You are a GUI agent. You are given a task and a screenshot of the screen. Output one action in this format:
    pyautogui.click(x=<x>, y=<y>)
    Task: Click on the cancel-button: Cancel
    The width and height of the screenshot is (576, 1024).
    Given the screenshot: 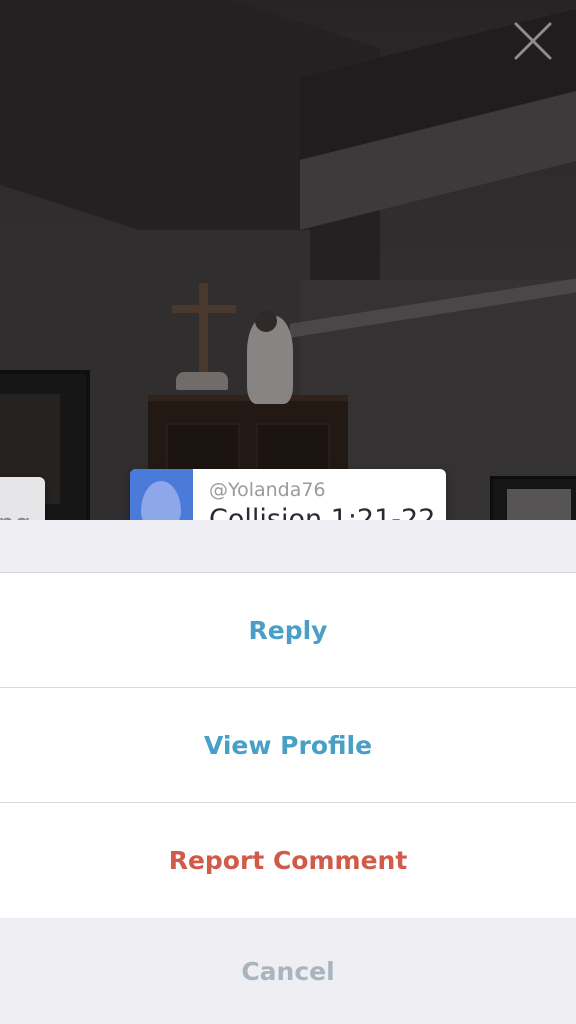 What is the action you would take?
    pyautogui.click(x=288, y=971)
    